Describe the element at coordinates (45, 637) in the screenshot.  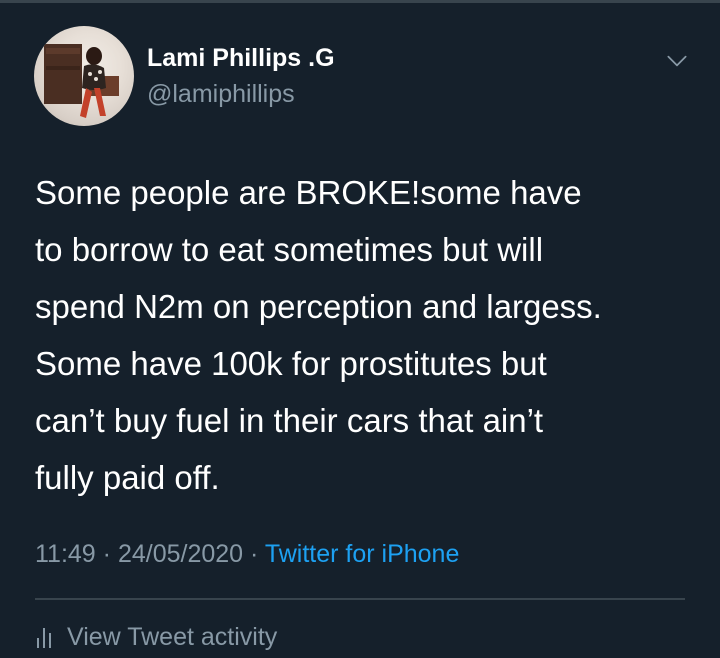
I see `bar-chart-icon` at that location.